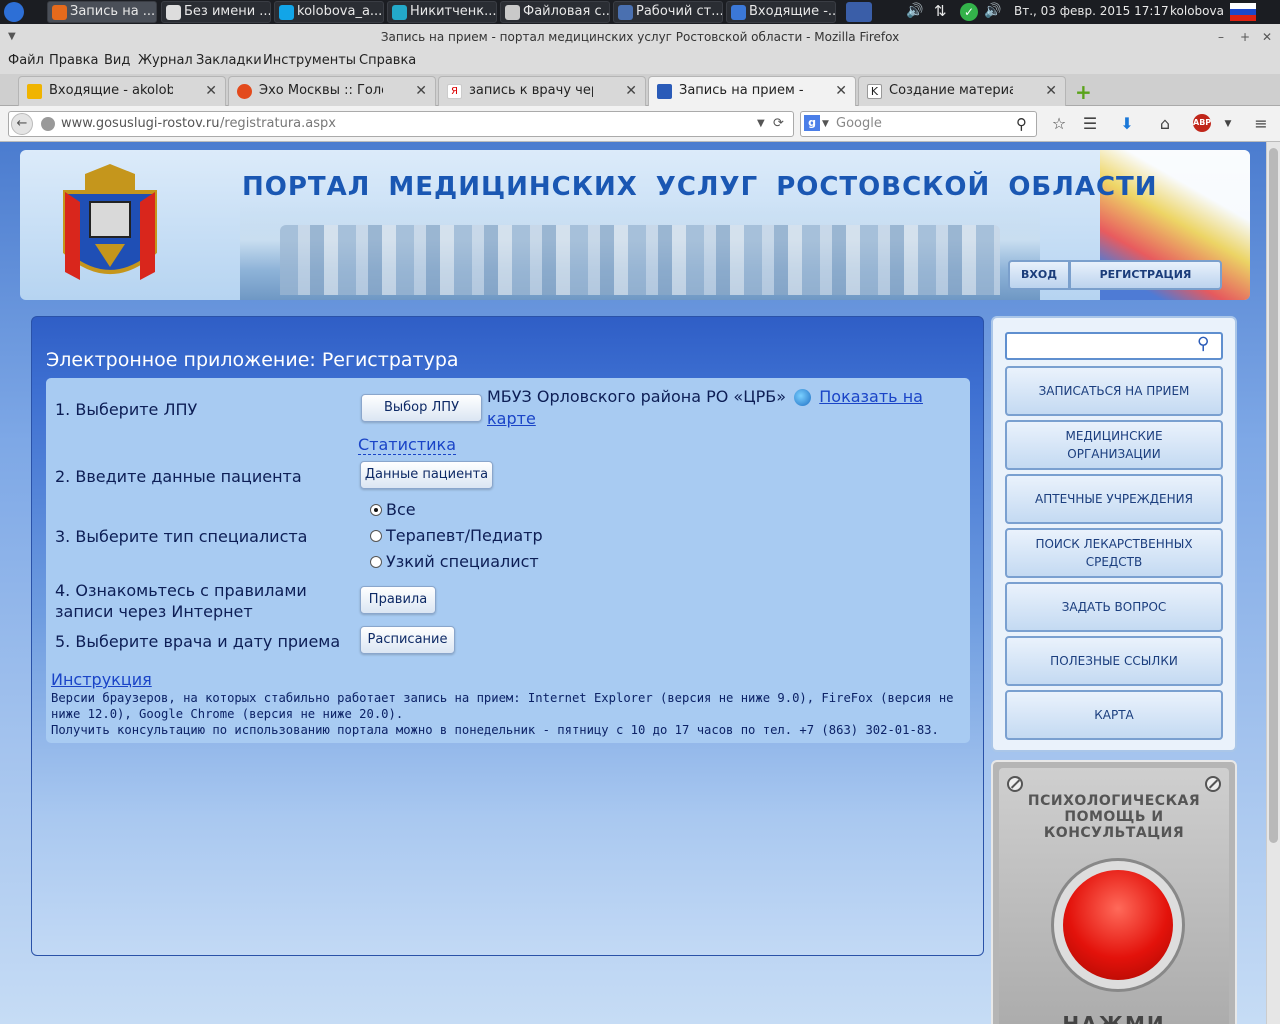 The width and height of the screenshot is (1280, 1024). Describe the element at coordinates (1114, 715) in the screenshot. I see `sidebar-item-map: КАРТА` at that location.